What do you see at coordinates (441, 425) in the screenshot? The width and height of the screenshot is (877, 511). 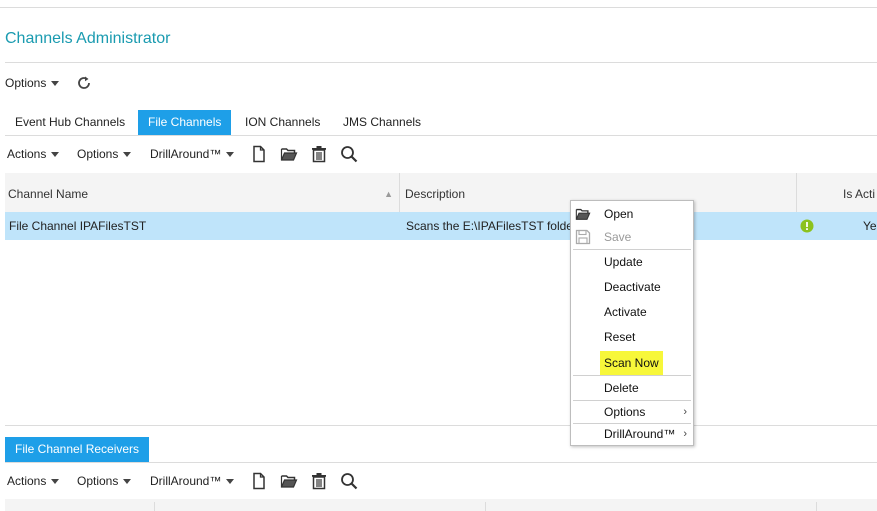 I see `grid-bottom-divider` at bounding box center [441, 425].